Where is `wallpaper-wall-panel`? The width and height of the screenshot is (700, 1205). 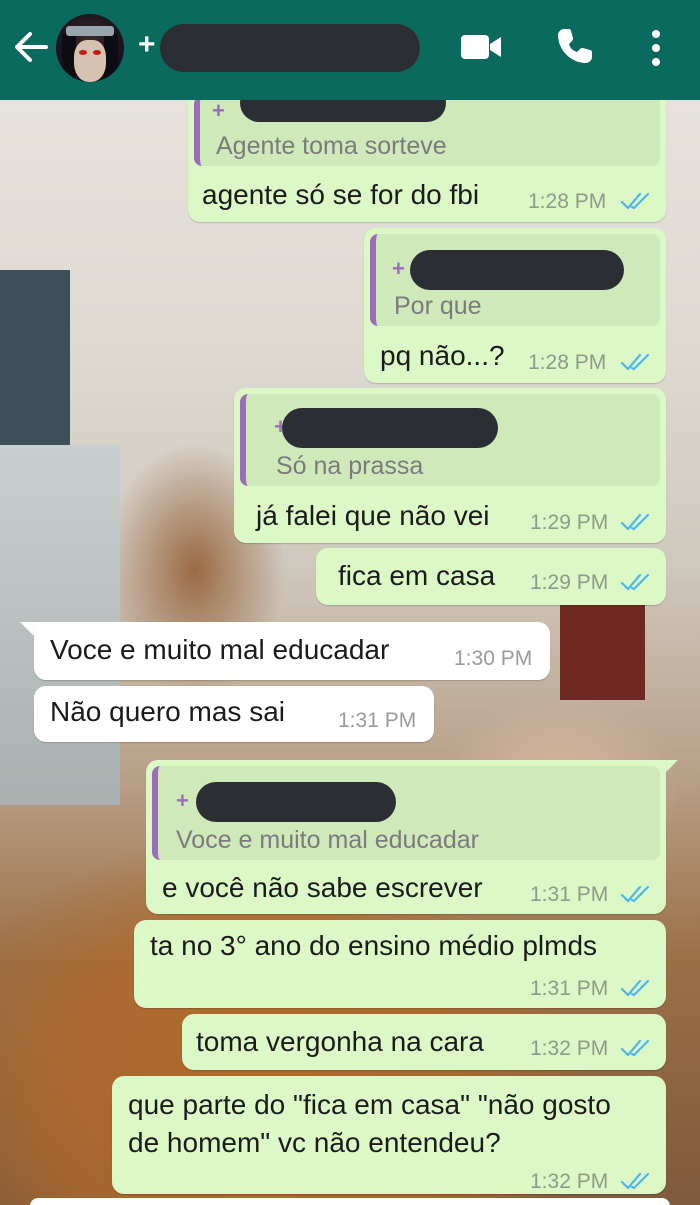 wallpaper-wall-panel is located at coordinates (35, 360).